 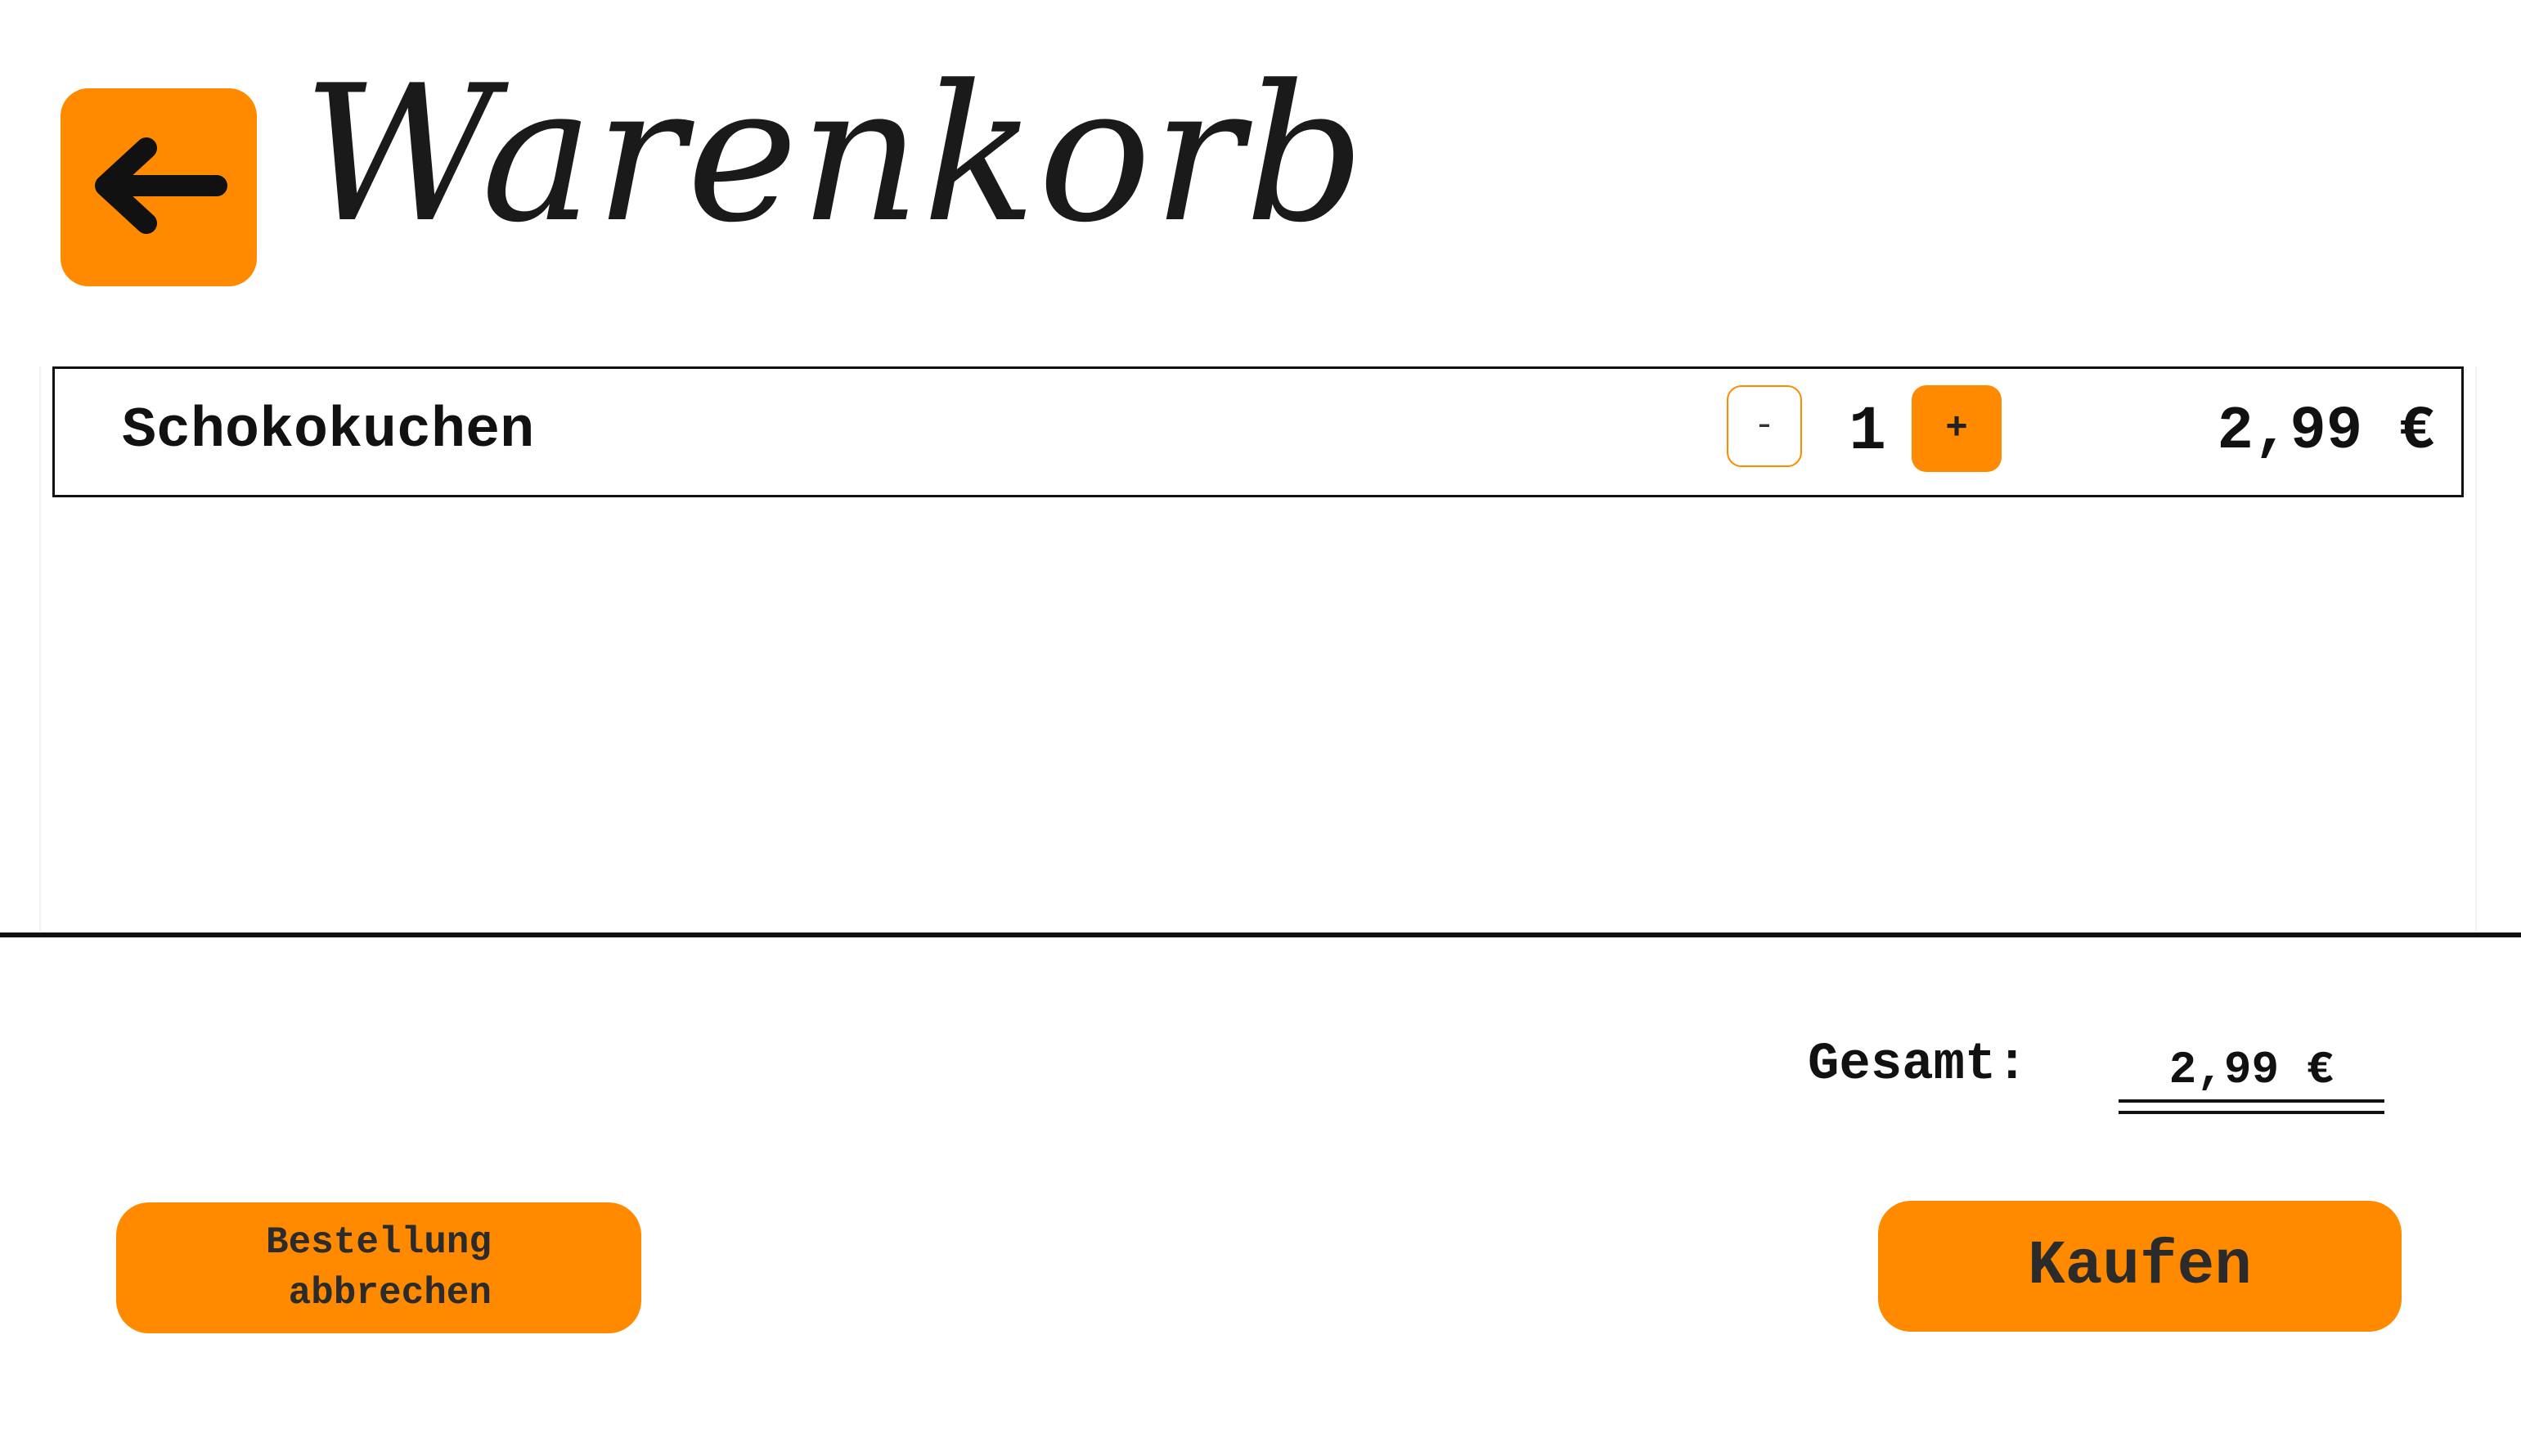 What do you see at coordinates (1765, 426) in the screenshot?
I see `decrease-quantity-button: -` at bounding box center [1765, 426].